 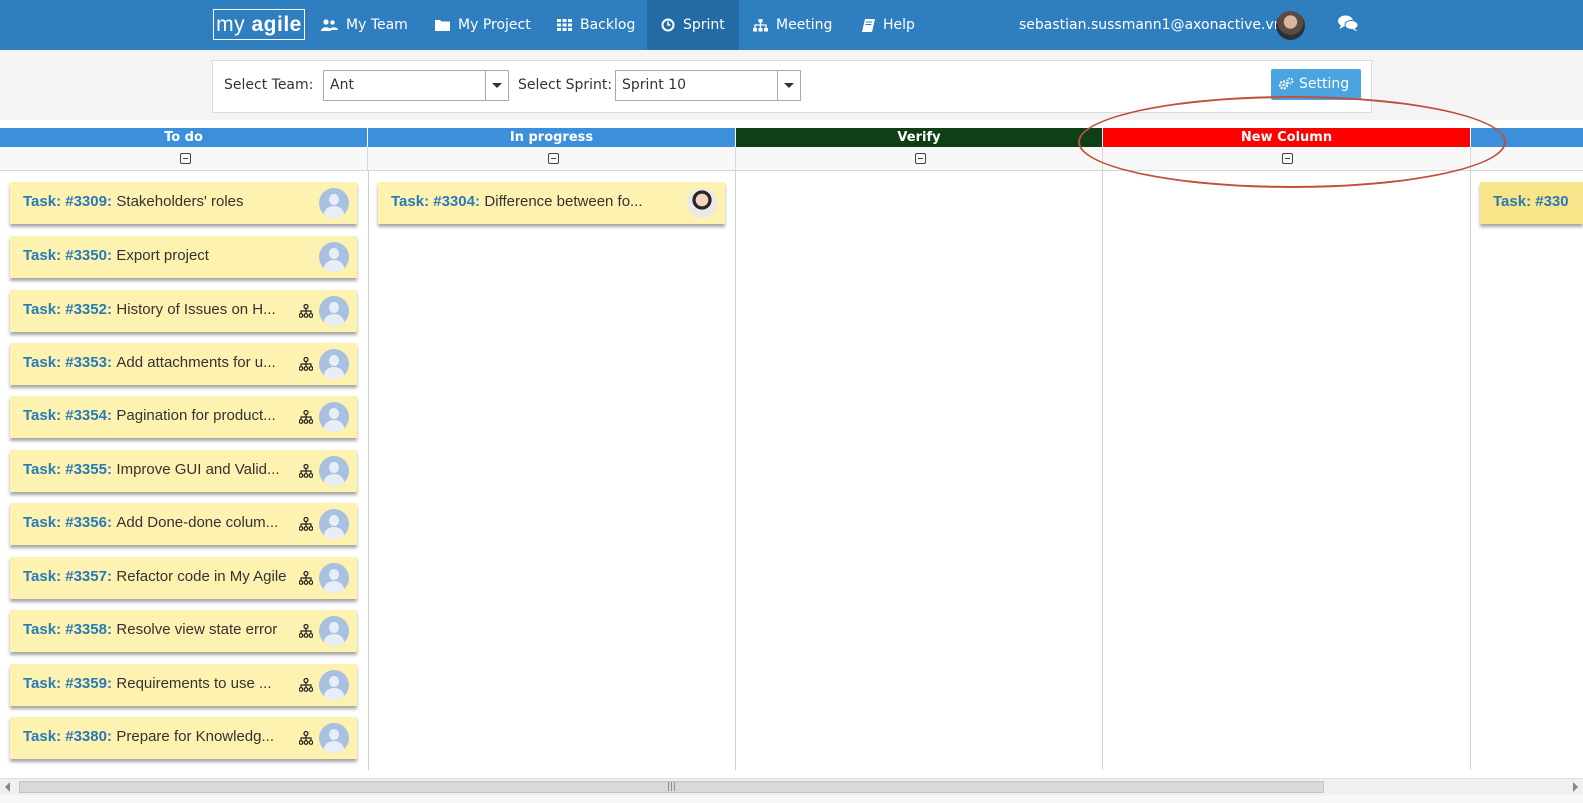 What do you see at coordinates (67, 736) in the screenshot?
I see `task-id: Task: #3380:` at bounding box center [67, 736].